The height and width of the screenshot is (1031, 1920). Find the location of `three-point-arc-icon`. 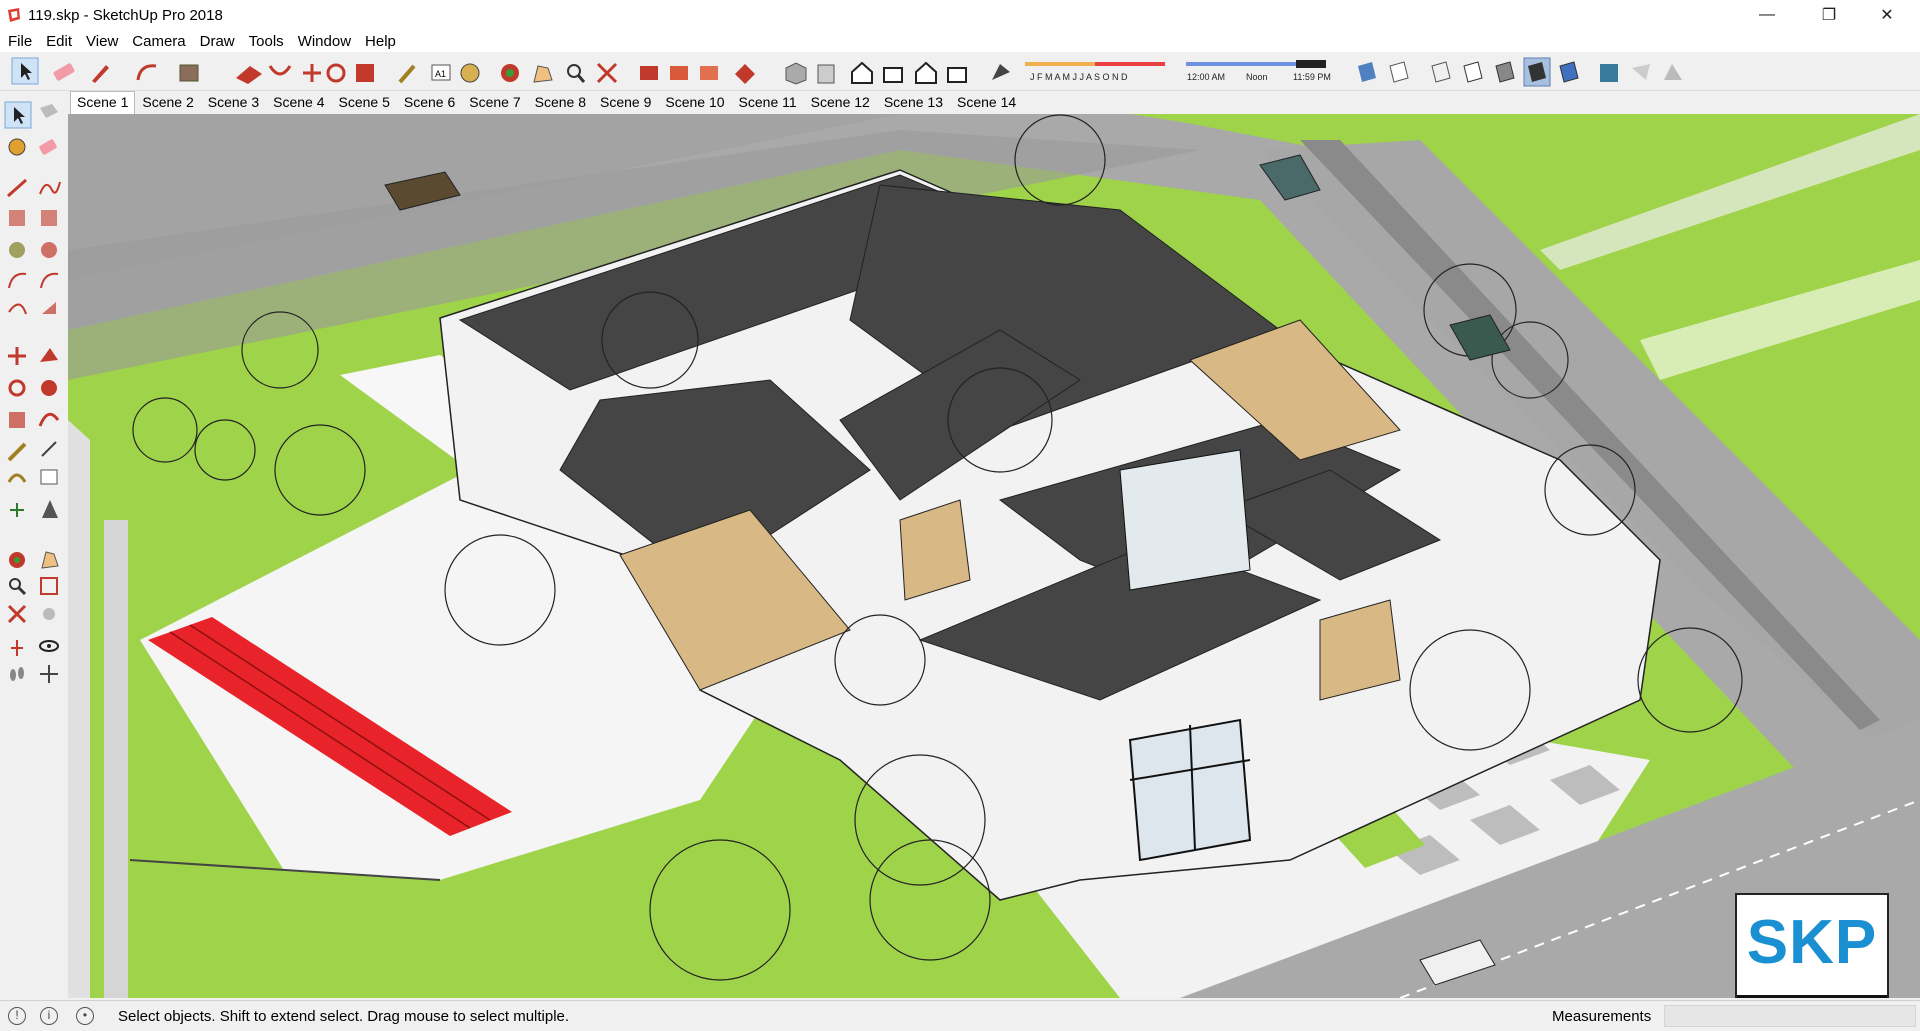

three-point-arc-icon is located at coordinates (17, 309).